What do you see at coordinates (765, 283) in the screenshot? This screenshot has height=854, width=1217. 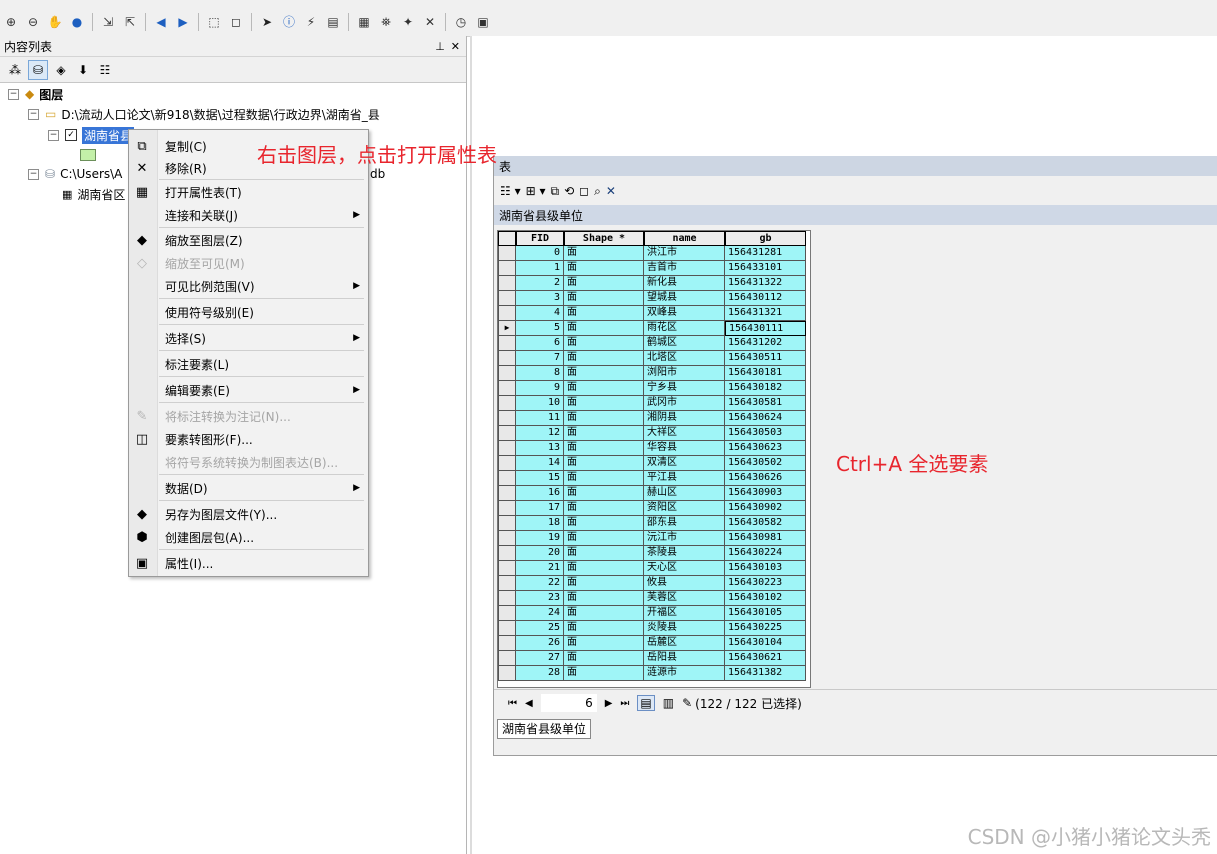 I see `cell-gb: 156431322` at bounding box center [765, 283].